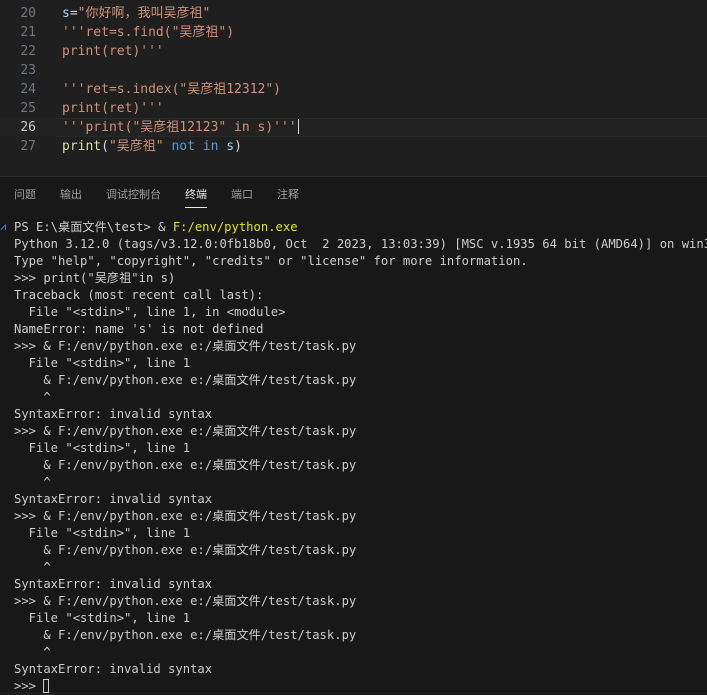  What do you see at coordinates (353, 146) in the screenshot?
I see `code-line: 27 print("吴彦祖" not in s)` at bounding box center [353, 146].